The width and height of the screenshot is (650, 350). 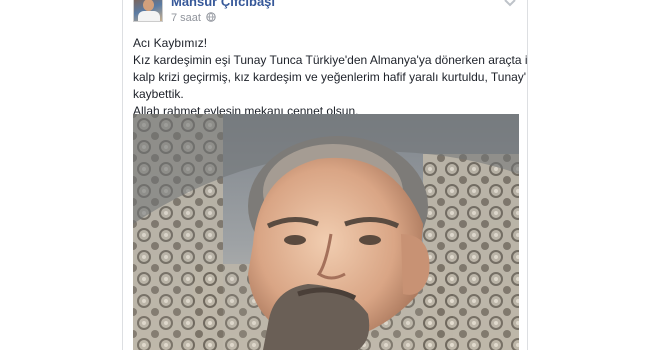 What do you see at coordinates (211, 18) in the screenshot?
I see `globe-icon` at bounding box center [211, 18].